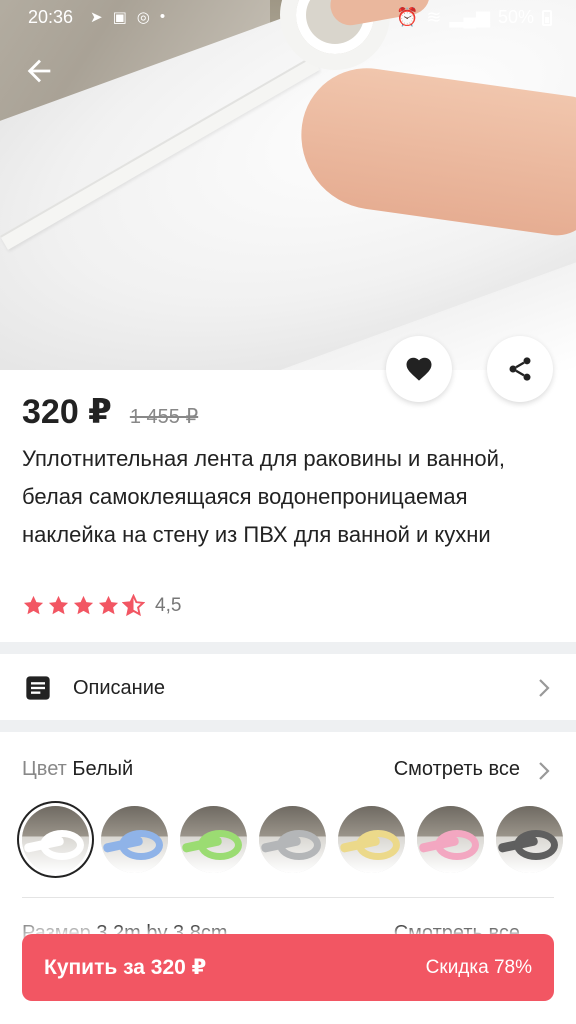 The height and width of the screenshot is (1024, 576). I want to click on separator, so click(288, 897).